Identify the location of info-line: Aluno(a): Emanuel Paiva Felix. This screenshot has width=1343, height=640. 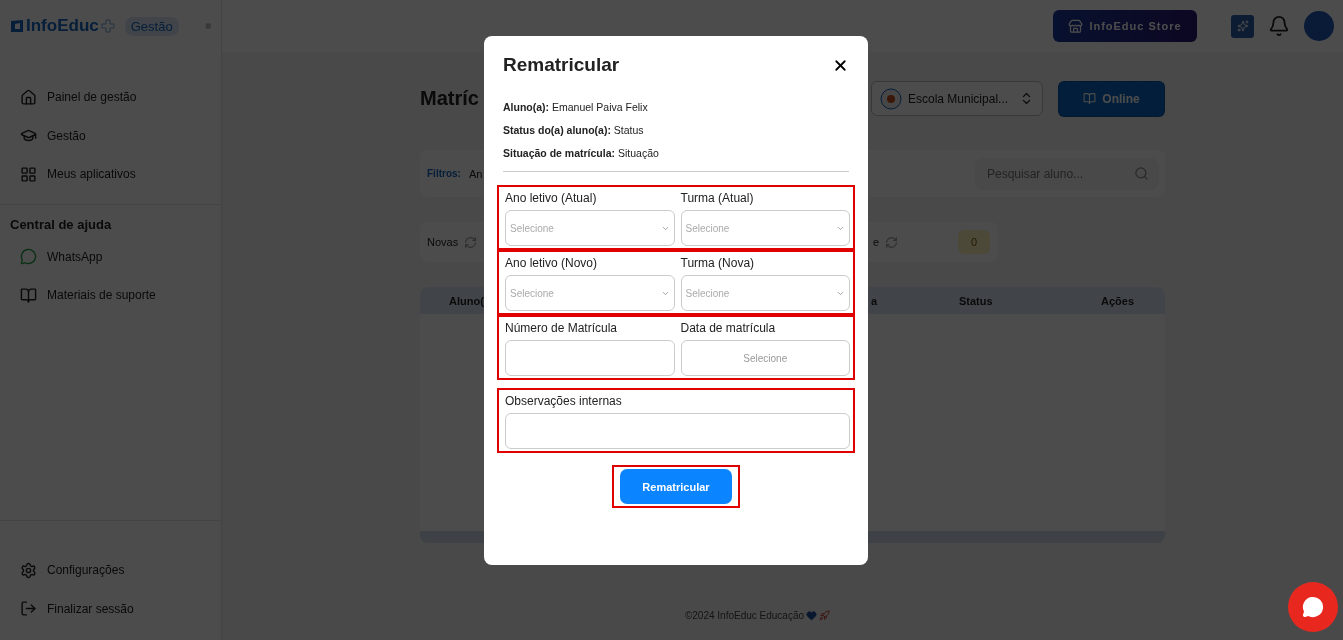
(576, 107).